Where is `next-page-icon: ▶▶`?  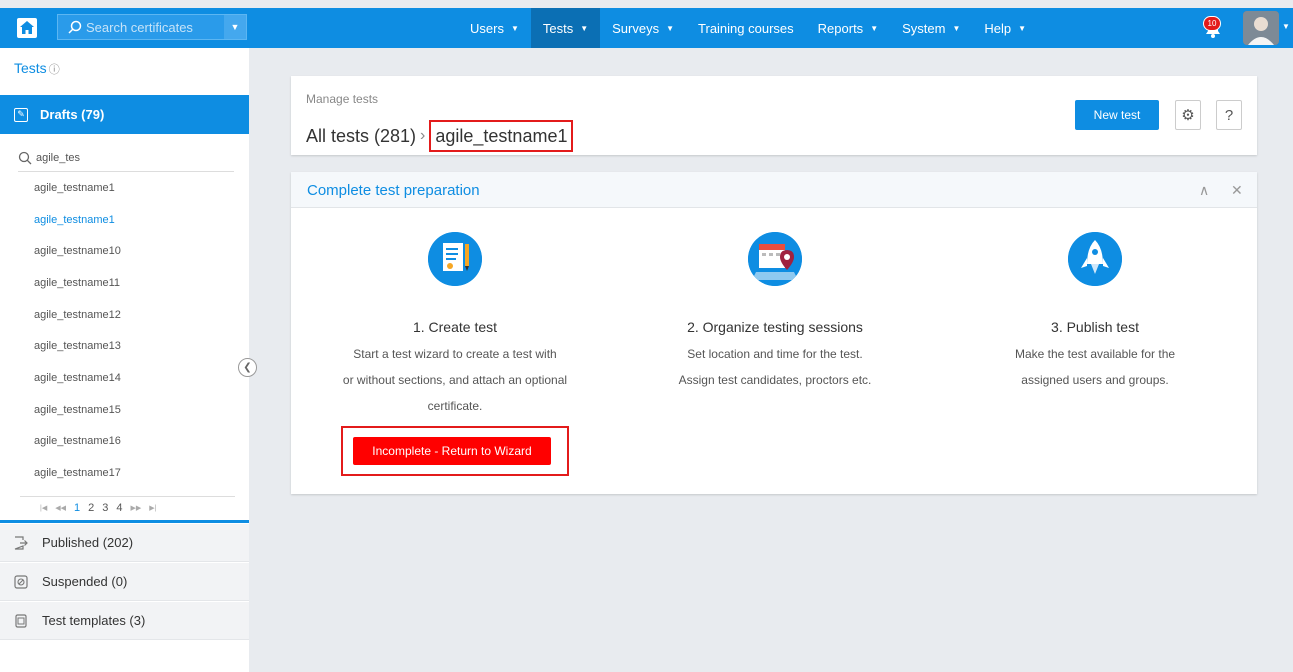 next-page-icon: ▶▶ is located at coordinates (135, 508).